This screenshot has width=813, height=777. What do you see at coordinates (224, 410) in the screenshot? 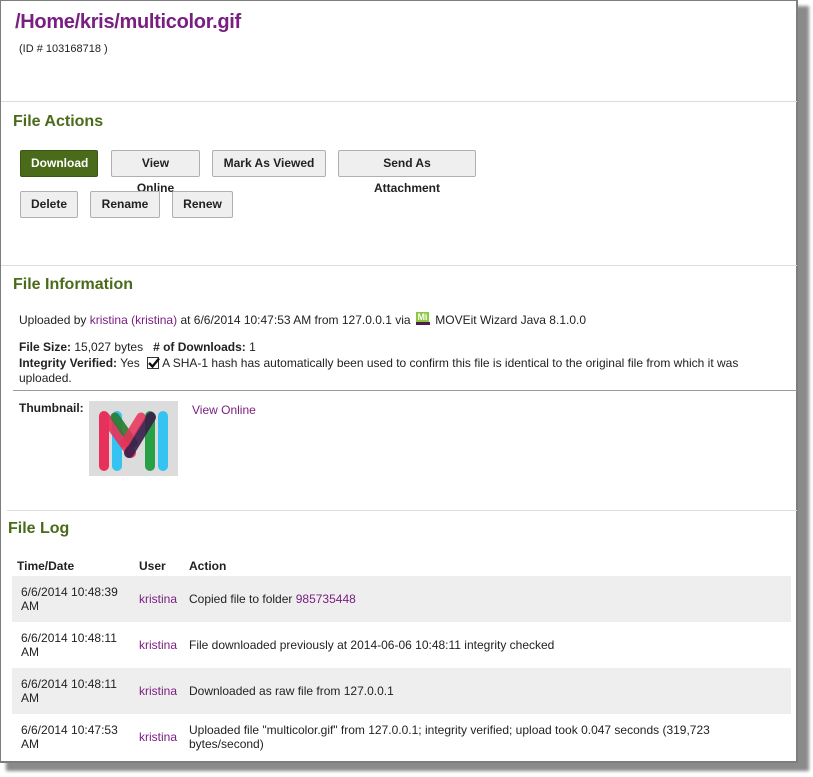
I see `thumbnail-view-online-link: View Online` at bounding box center [224, 410].